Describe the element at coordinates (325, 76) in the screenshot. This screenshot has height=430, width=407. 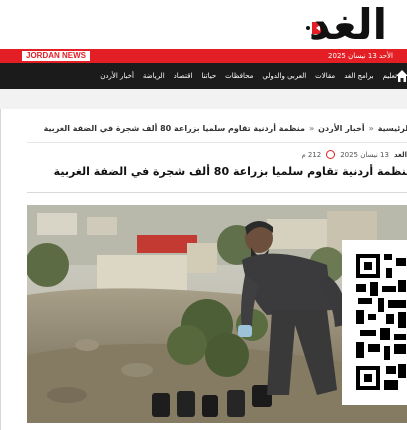
I see `nav-item-articles: مقالات` at that location.